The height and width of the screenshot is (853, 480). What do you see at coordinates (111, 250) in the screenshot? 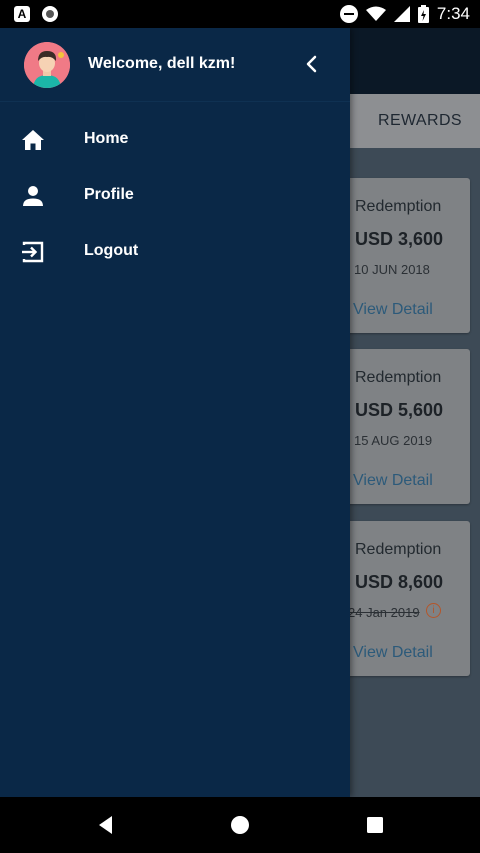
I see `drawer-item-label: Logout` at bounding box center [111, 250].